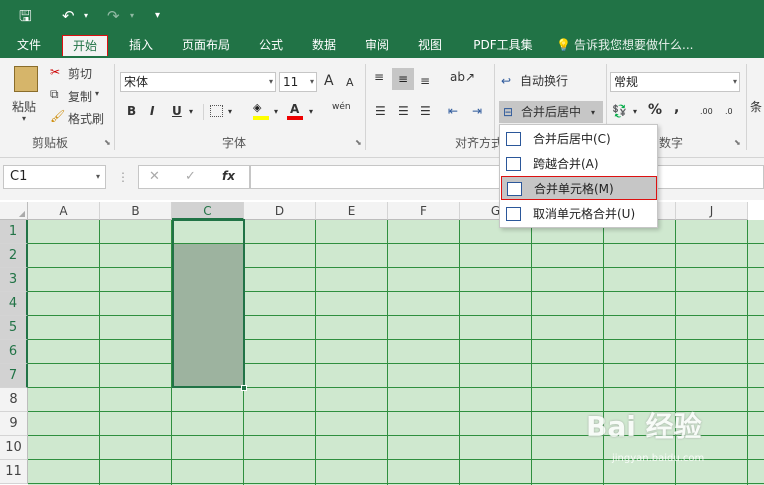 This screenshot has width=764, height=485. Describe the element at coordinates (177, 111) in the screenshot. I see `underline-button: U` at that location.